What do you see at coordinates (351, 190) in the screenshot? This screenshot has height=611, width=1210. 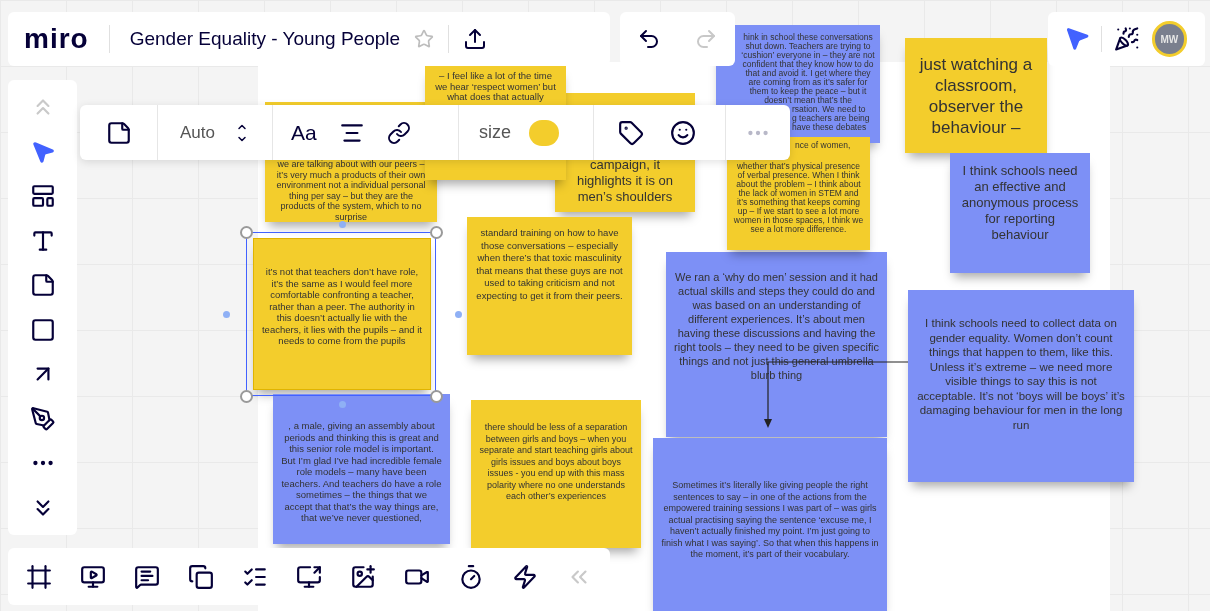 I see `note-text: we are talking about with our peers – it’s very much a products of their own environment not a individual personal thing per say – but they are the products of the system, which to no surprise` at bounding box center [351, 190].